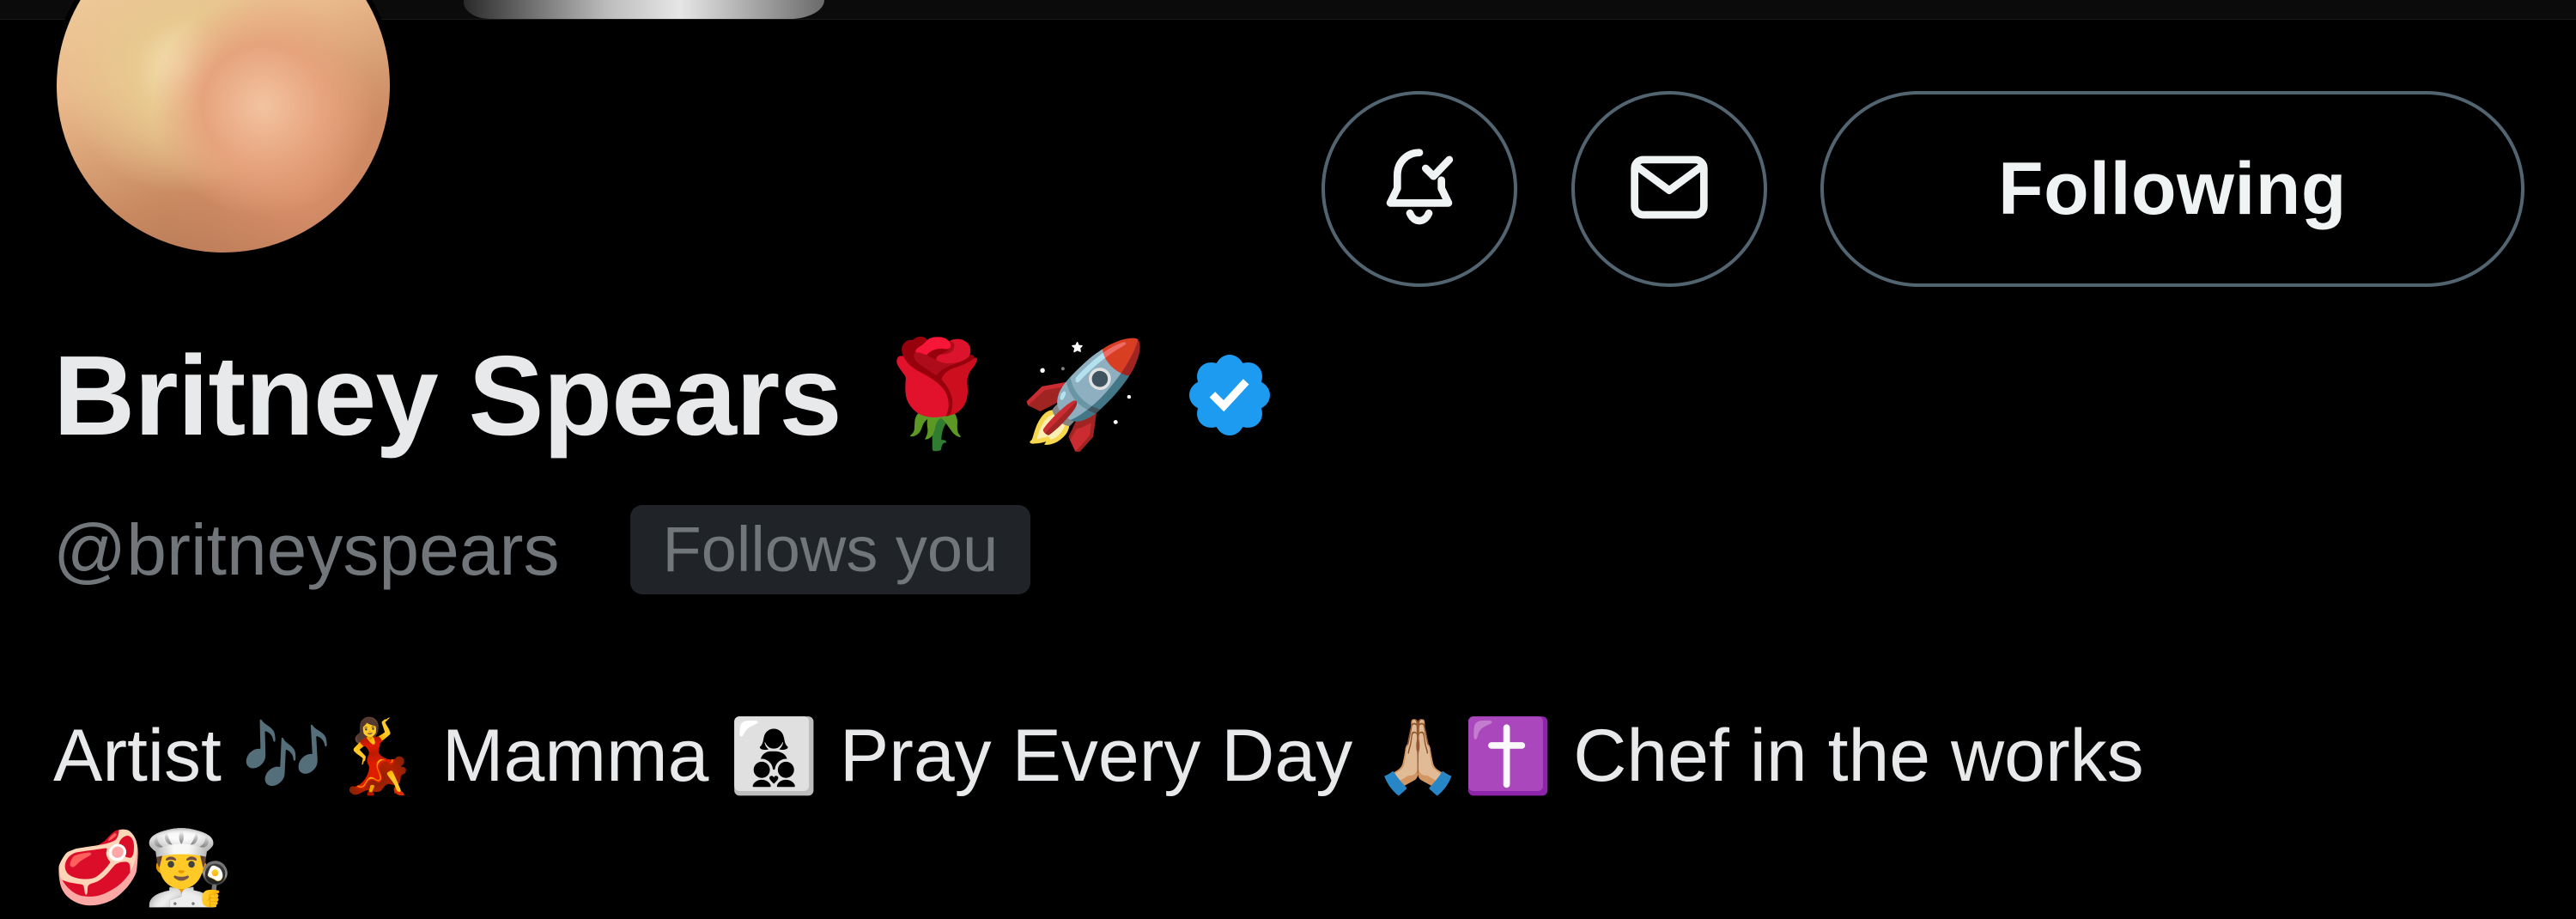  Describe the element at coordinates (1083, 394) in the screenshot. I see `rocket-emoji: 🚀` at that location.